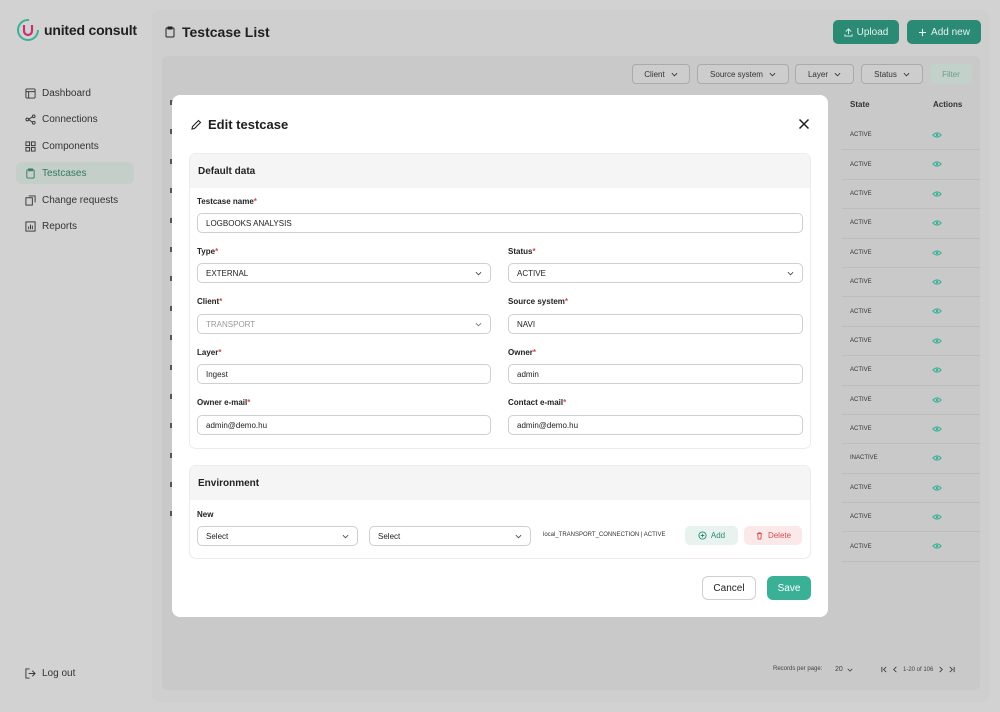 The width and height of the screenshot is (1000, 712). I want to click on upload-label: Upload, so click(872, 32).